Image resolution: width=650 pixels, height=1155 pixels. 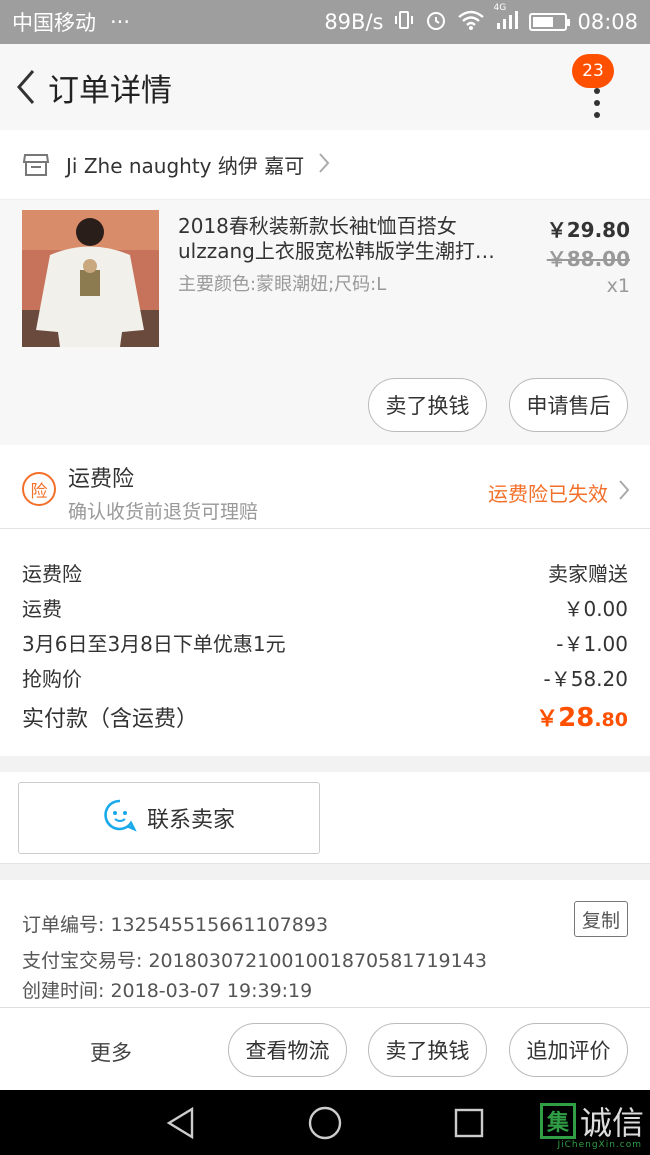 What do you see at coordinates (287, 1050) in the screenshot?
I see `view-logistics-button: 查看物流` at bounding box center [287, 1050].